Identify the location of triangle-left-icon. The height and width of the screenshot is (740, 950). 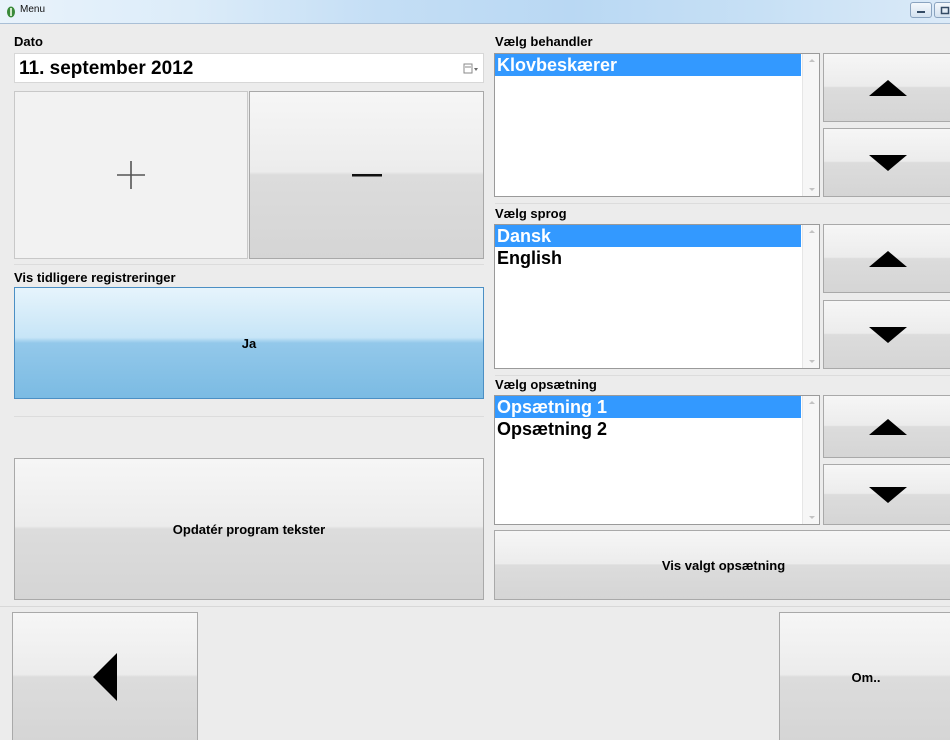
(105, 677).